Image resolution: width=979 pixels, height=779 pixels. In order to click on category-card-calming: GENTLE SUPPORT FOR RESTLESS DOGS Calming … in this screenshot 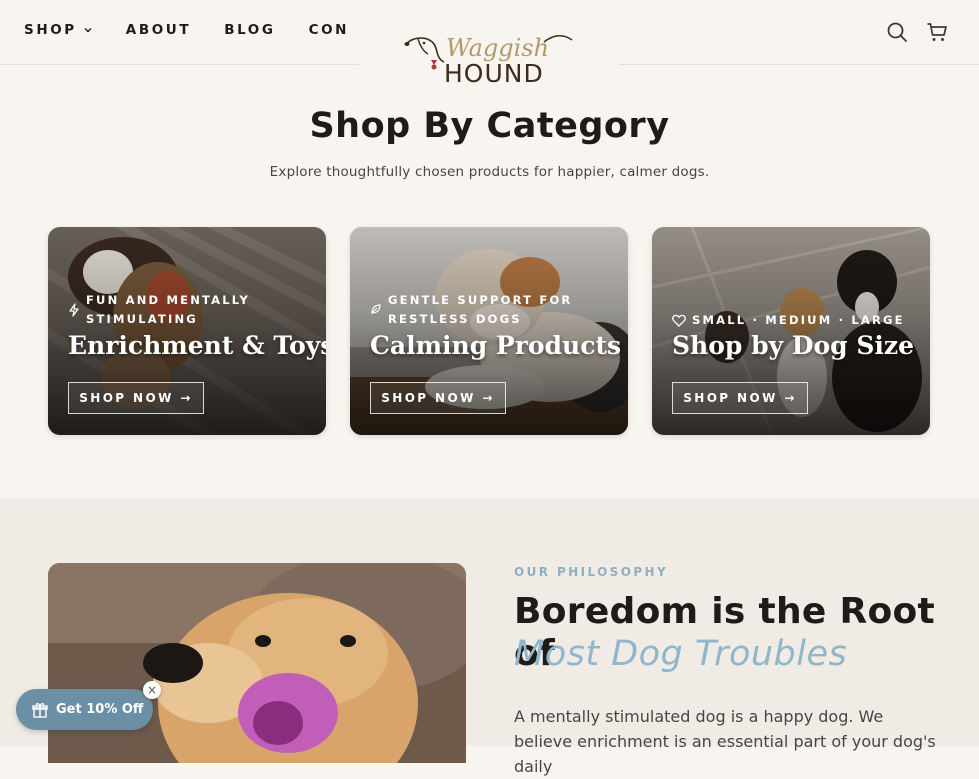, I will do `click(489, 331)`.